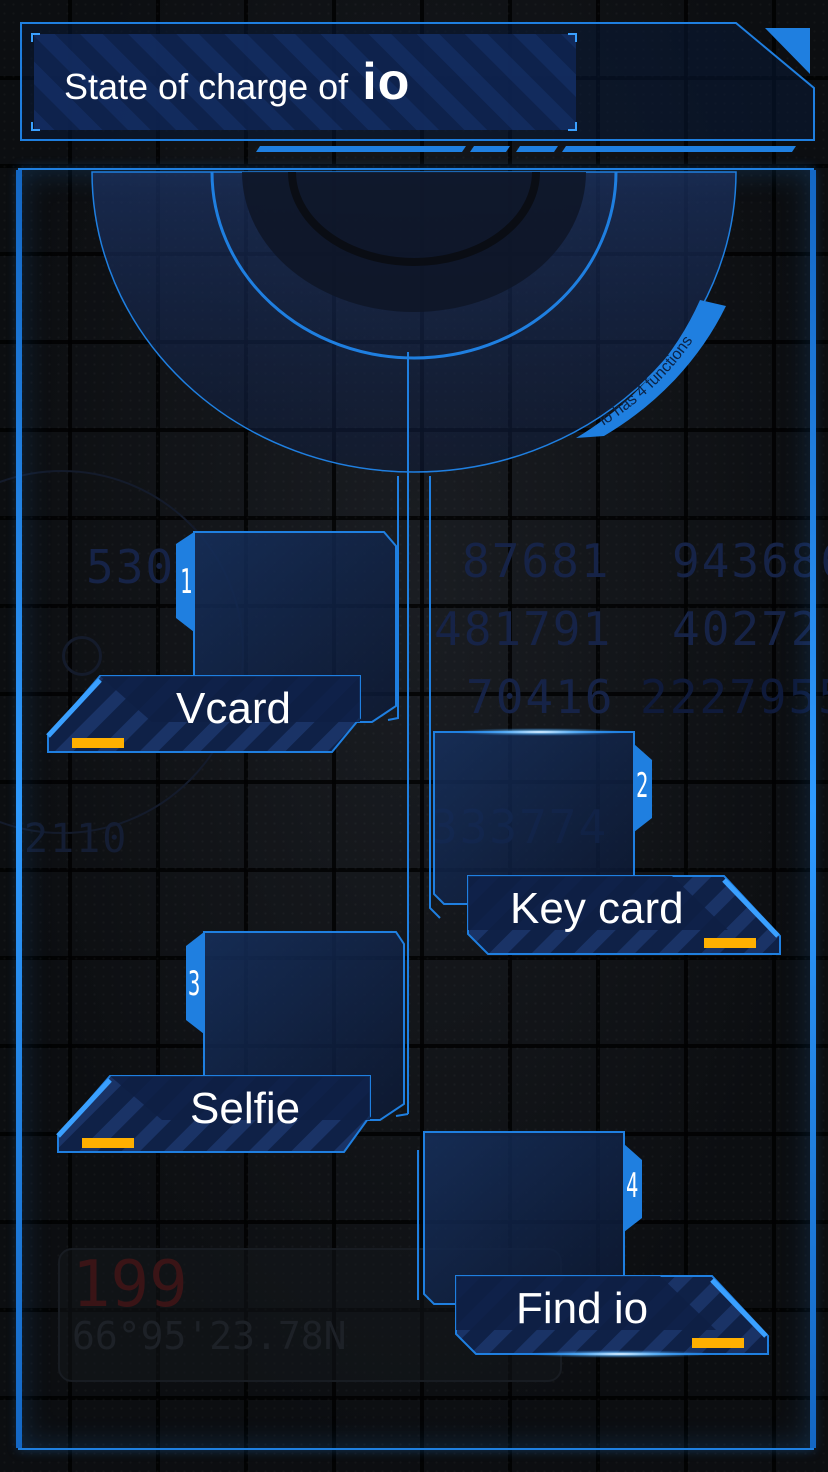  What do you see at coordinates (233, 708) in the screenshot?
I see `function-label: Vcard` at bounding box center [233, 708].